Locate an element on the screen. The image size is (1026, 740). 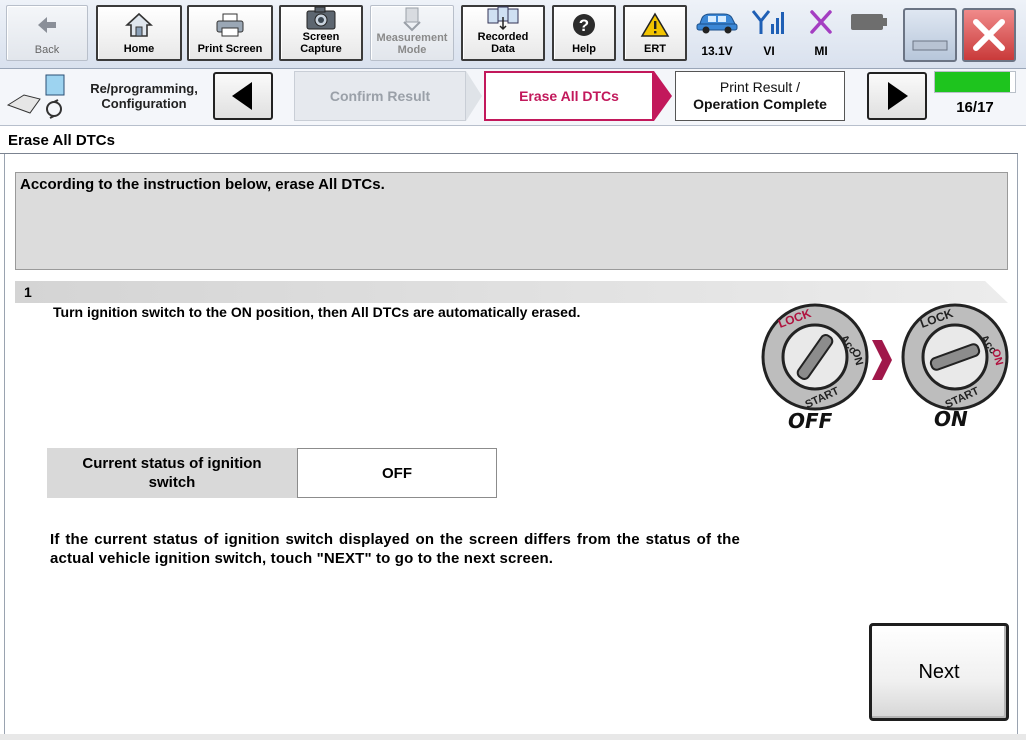
section-title: Re/programming, Configuration is located at coordinates (144, 96).